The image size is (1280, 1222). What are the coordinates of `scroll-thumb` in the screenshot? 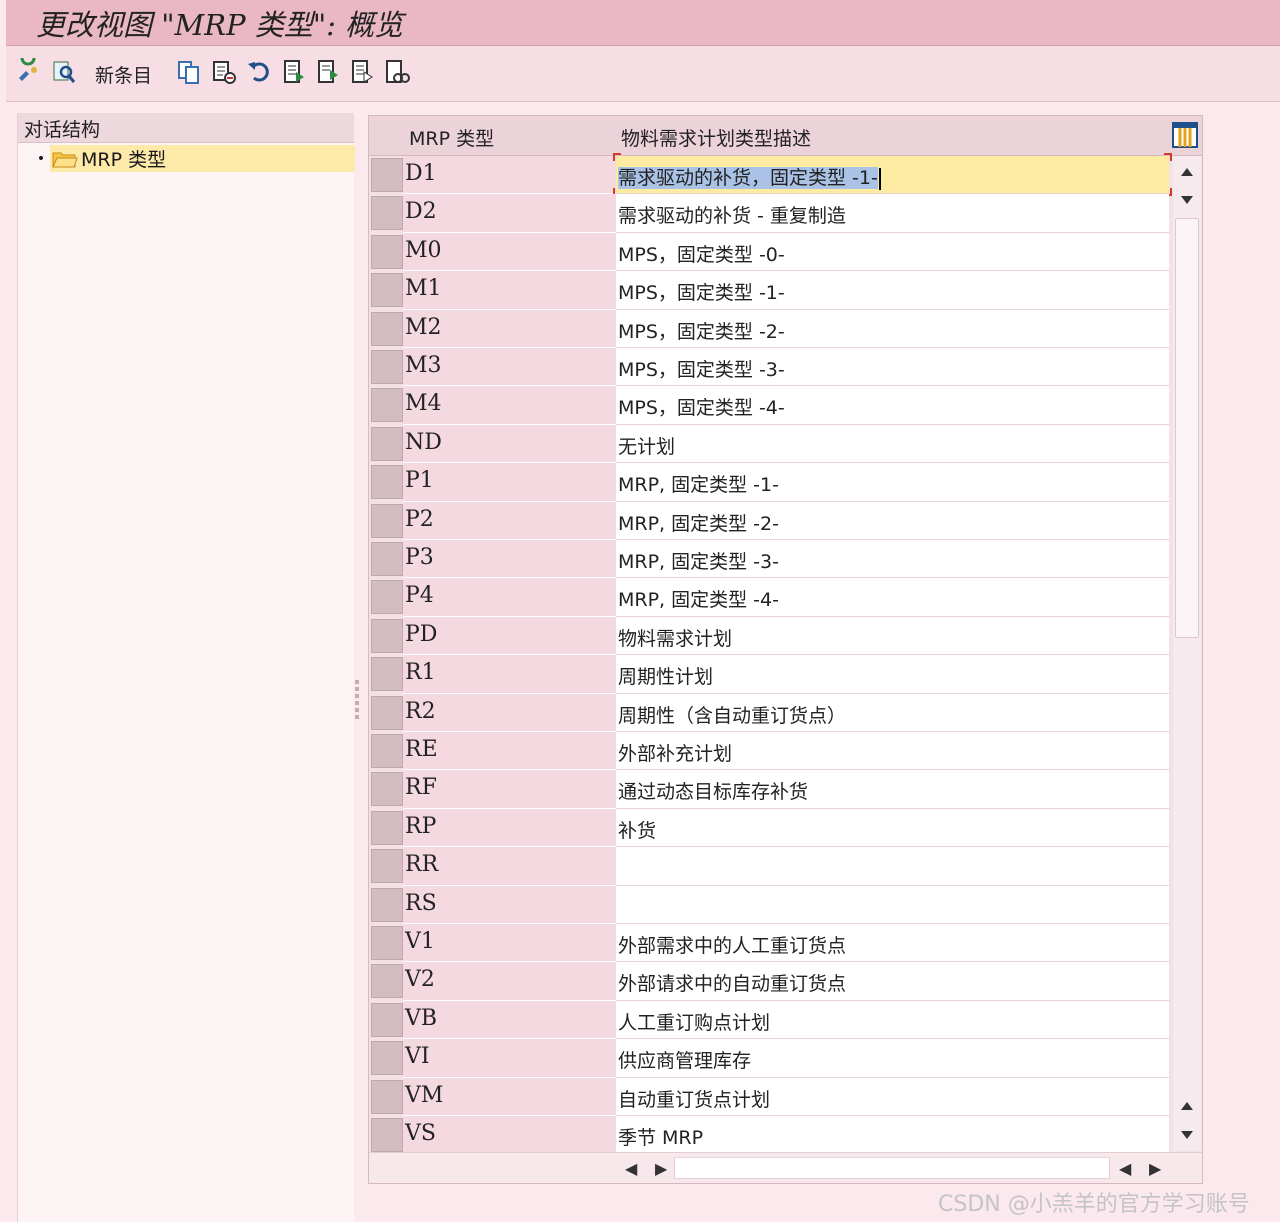 It's located at (1187, 428).